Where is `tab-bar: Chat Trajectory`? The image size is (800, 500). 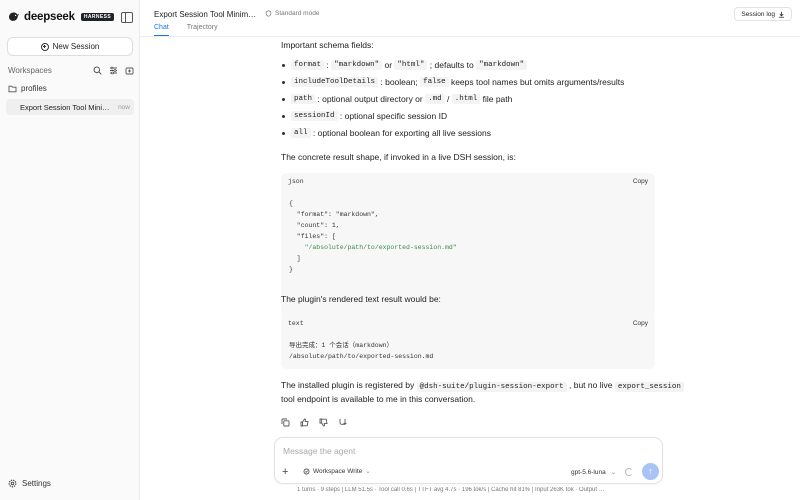 tab-bar: Chat Trajectory is located at coordinates (186, 30).